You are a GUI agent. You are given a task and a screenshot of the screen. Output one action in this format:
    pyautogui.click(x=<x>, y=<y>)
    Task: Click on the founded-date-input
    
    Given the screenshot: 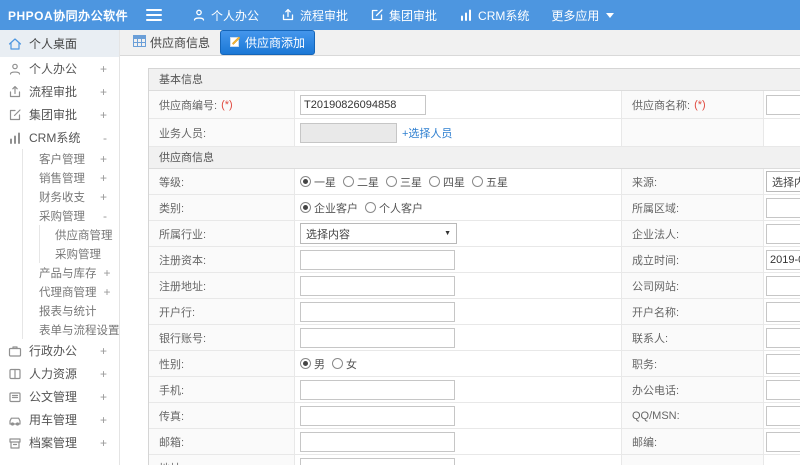 What is the action you would take?
    pyautogui.click(x=783, y=259)
    